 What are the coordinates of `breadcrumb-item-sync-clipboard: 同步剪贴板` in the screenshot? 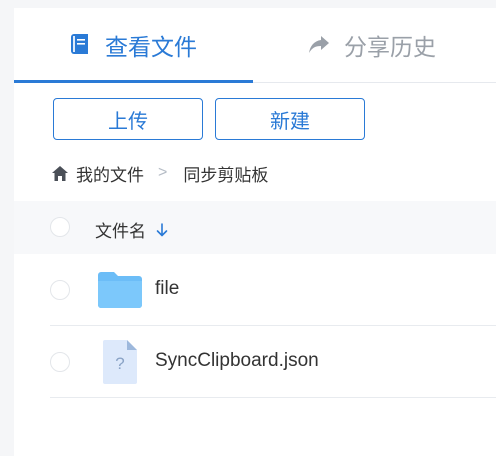 It's located at (225, 173).